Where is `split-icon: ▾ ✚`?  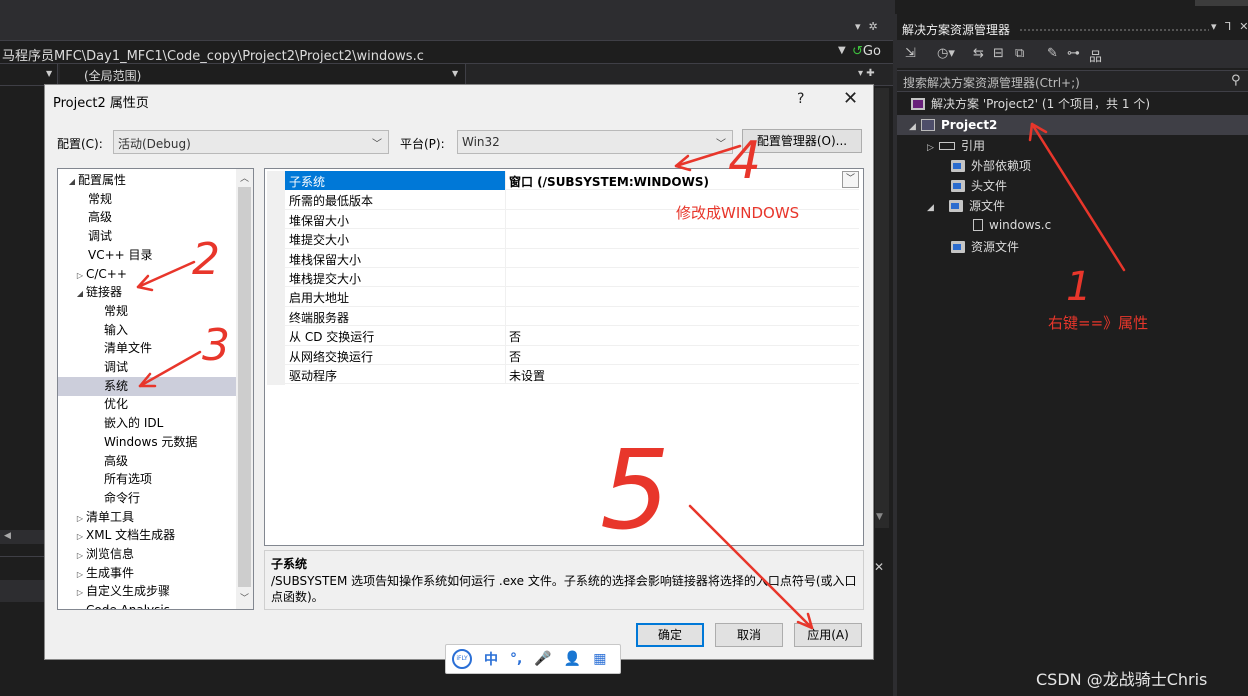 split-icon: ▾ ✚ is located at coordinates (866, 73).